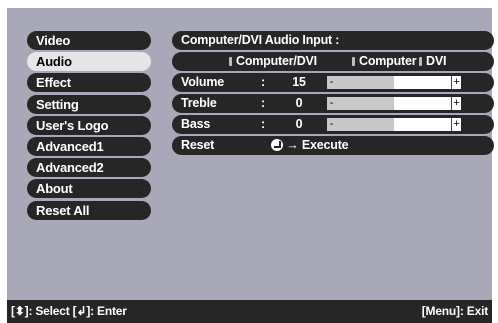 The height and width of the screenshot is (323, 498). Describe the element at coordinates (89, 40) in the screenshot. I see `menu-item-video: Video` at that location.